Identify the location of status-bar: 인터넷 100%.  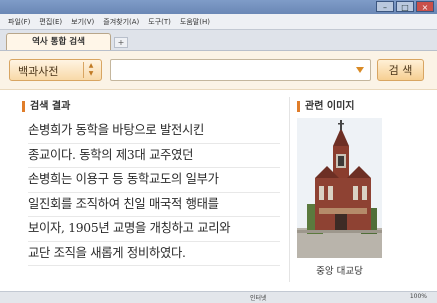
(218, 297).